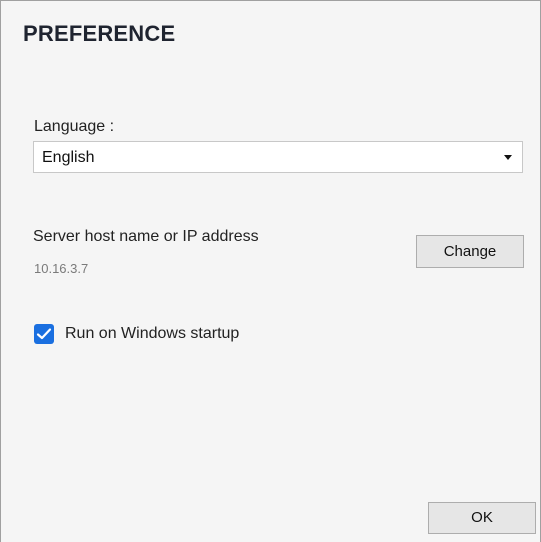 The width and height of the screenshot is (541, 542). Describe the element at coordinates (482, 518) in the screenshot. I see `ok-button: OK` at that location.